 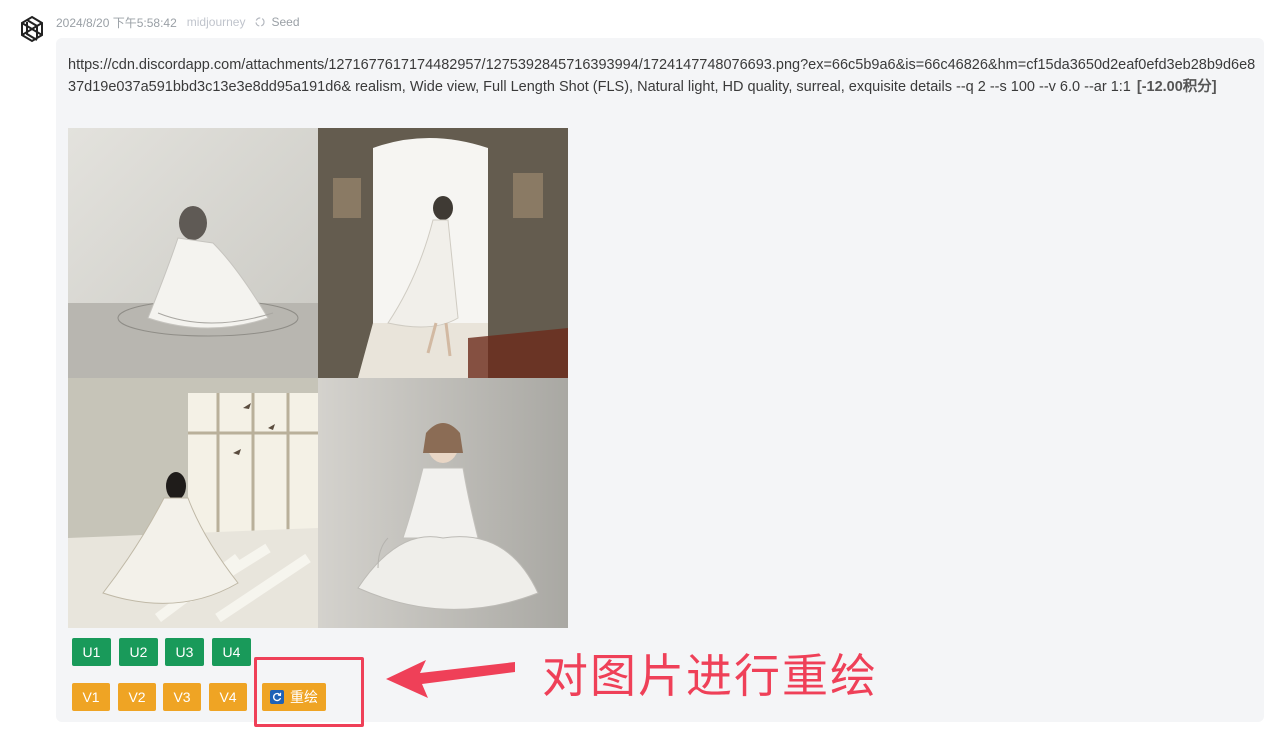 What do you see at coordinates (32, 30) in the screenshot?
I see `assistant-avatar-openai-icon` at bounding box center [32, 30].